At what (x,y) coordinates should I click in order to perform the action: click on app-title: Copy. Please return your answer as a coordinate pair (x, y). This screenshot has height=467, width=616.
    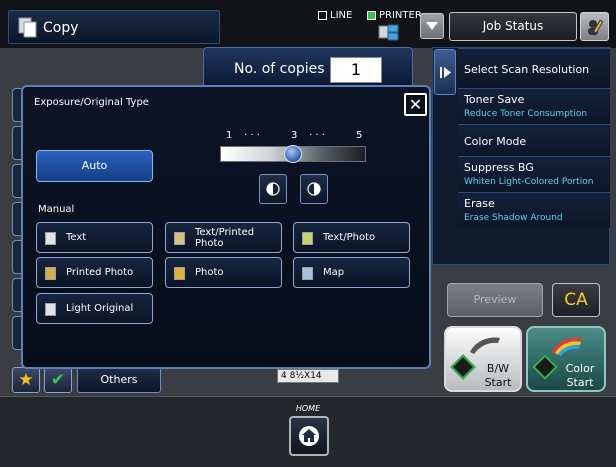
    Looking at the image, I should click on (61, 28).